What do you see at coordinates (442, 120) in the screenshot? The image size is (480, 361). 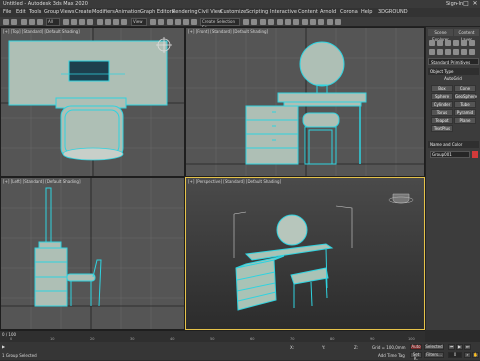 I see `teapot-button: Teapot` at bounding box center [442, 120].